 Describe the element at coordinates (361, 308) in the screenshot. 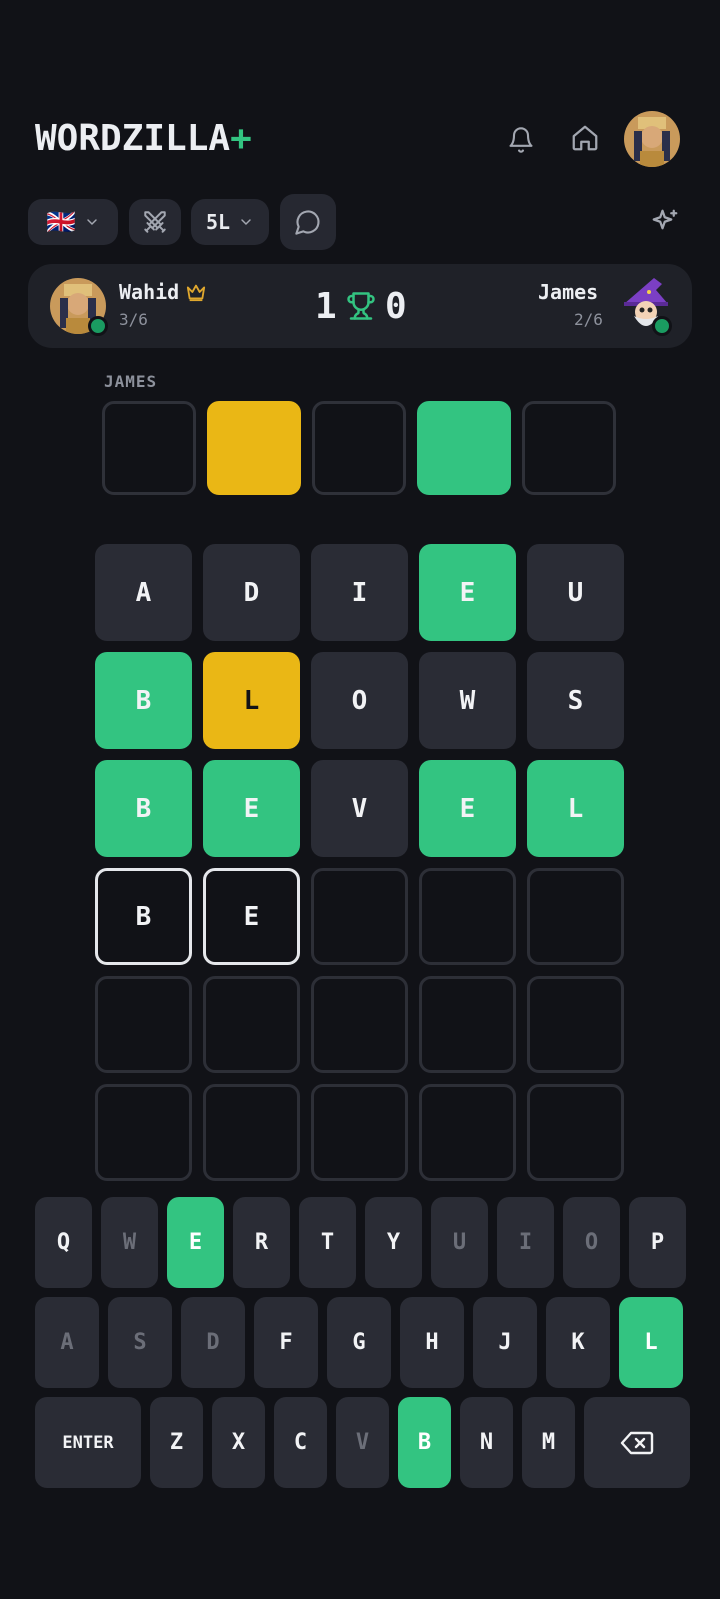

I see `trophy-icon` at that location.